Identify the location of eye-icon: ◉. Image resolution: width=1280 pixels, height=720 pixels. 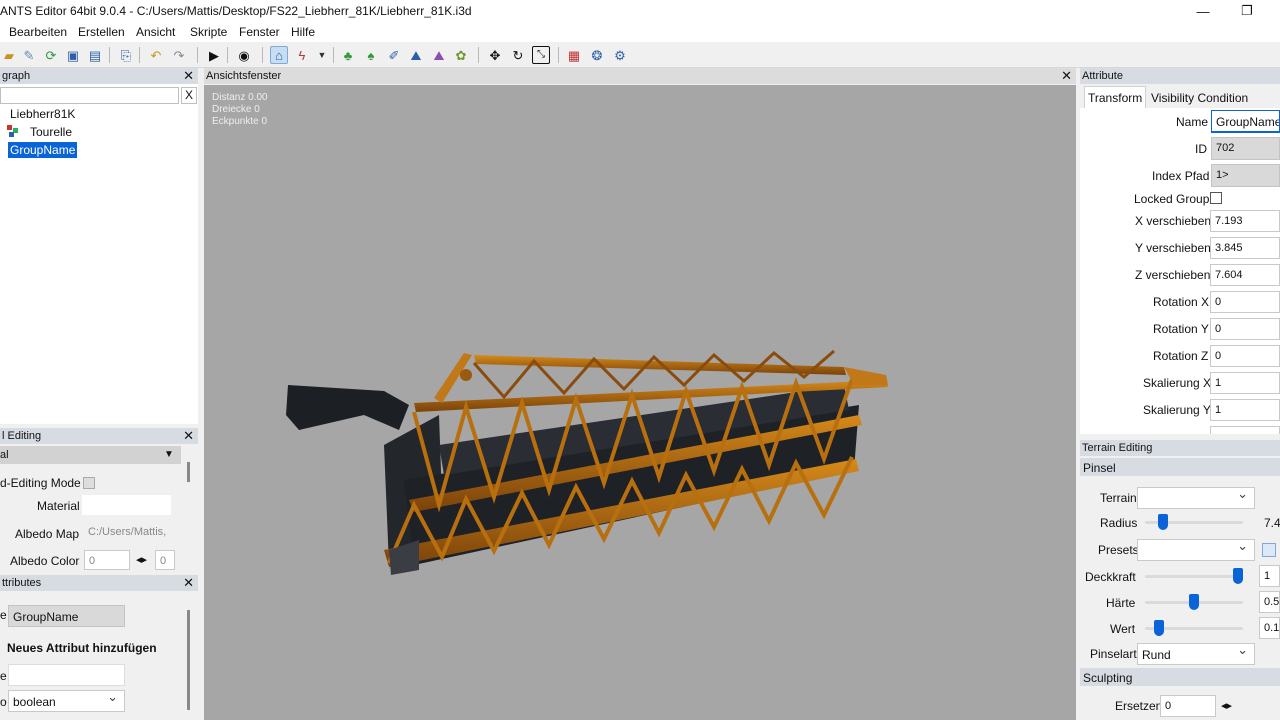
(244, 55).